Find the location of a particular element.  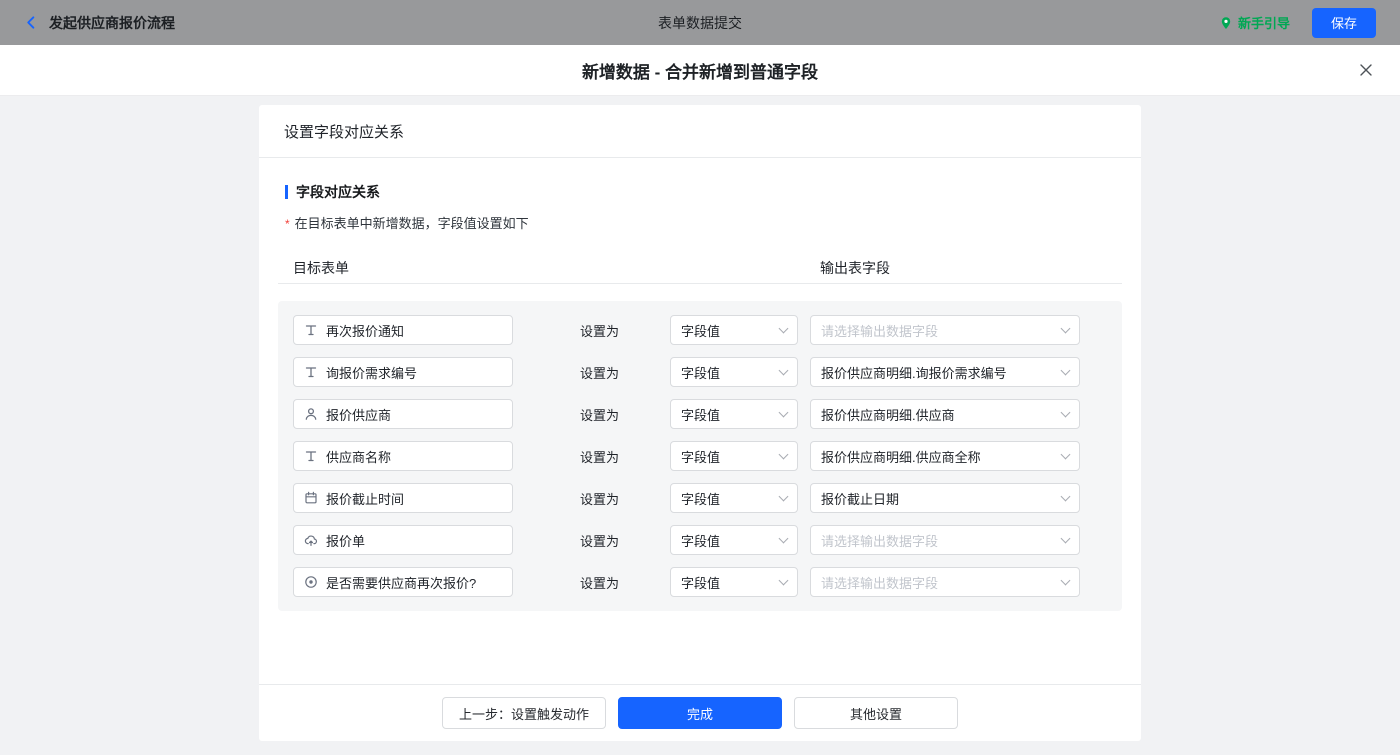

mapping-row: 再次报价通知 设置为 字段值 请选择输出数据字段 is located at coordinates (707, 330).